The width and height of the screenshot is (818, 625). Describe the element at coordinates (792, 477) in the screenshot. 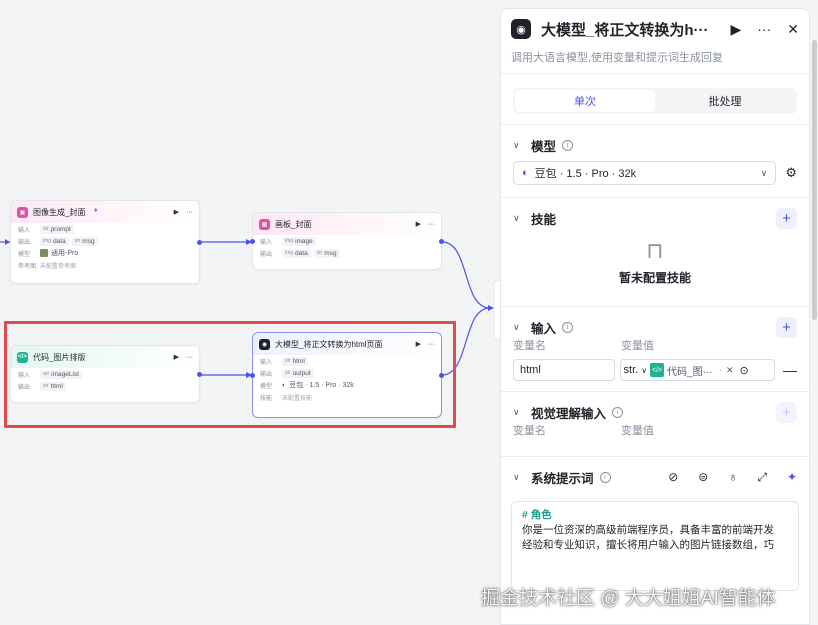

I see `sparkle-icon: ✦` at that location.